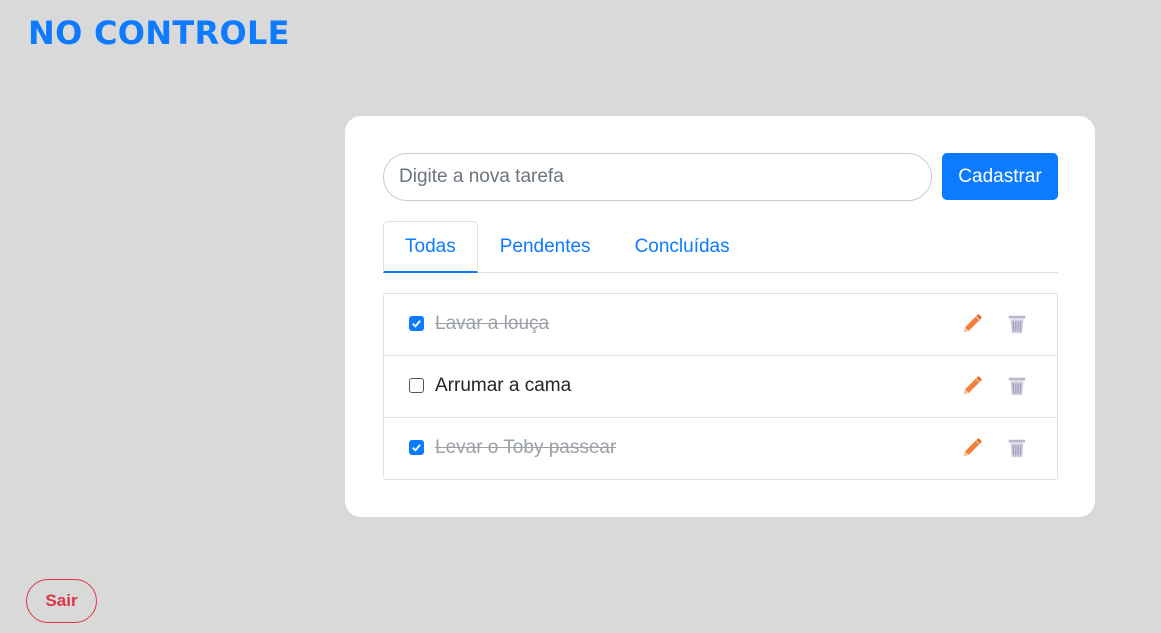  What do you see at coordinates (545, 247) in the screenshot?
I see `tab-pendentes: Pendentes` at bounding box center [545, 247].